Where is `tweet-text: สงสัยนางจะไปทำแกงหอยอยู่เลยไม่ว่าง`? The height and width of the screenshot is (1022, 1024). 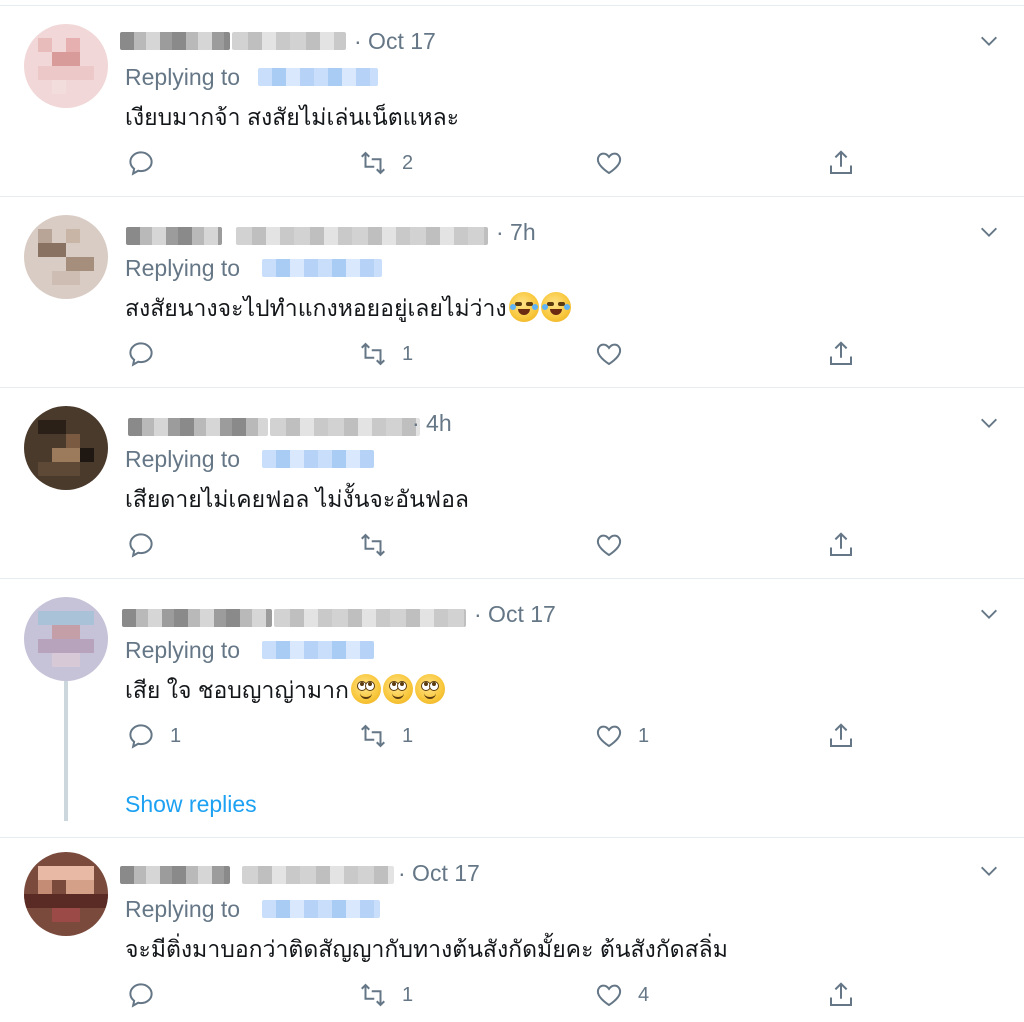
tweet-text: สงสัยนางจะไปทำแกงหอยอยู่เลยไม่ว่าง is located at coordinates (348, 309).